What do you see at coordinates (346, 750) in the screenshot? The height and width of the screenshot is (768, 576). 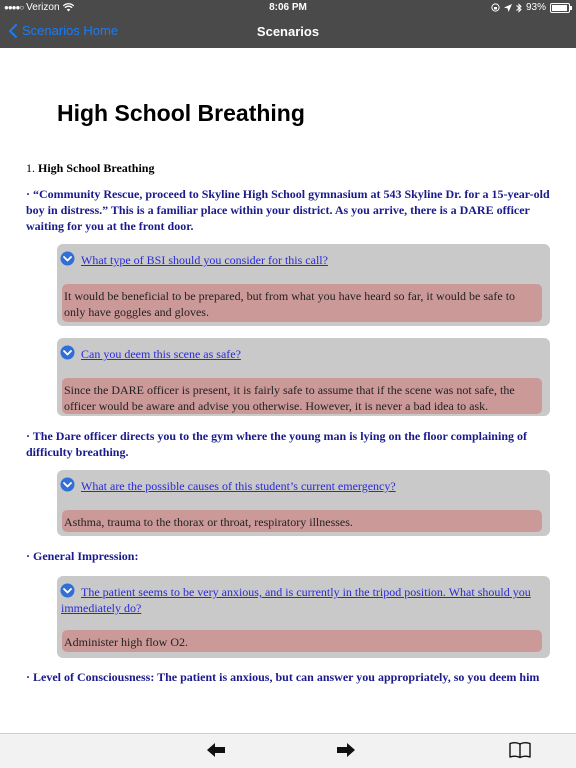 I see `arrow-right-icon` at bounding box center [346, 750].